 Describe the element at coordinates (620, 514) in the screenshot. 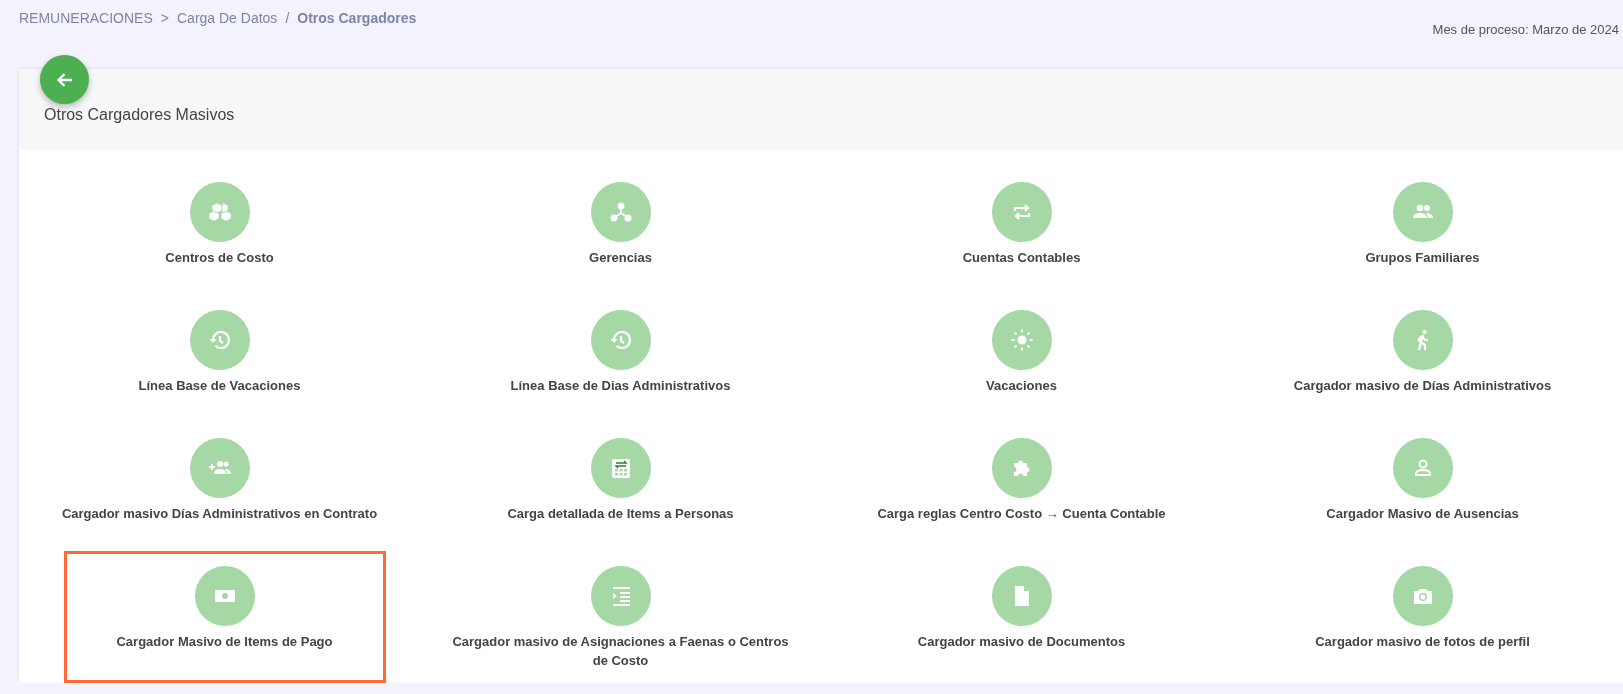

I see `loader-label: Carga detallada de Items a Personas` at that location.